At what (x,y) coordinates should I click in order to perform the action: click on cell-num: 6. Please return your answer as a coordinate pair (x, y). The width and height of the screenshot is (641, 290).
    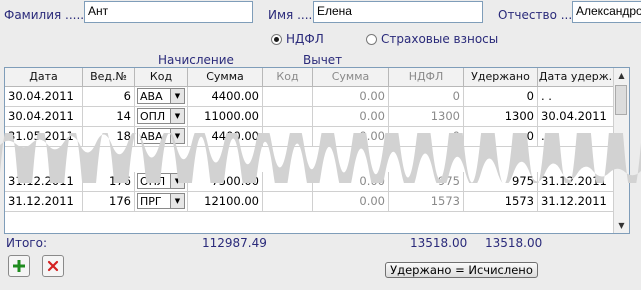
    Looking at the image, I should click on (109, 97).